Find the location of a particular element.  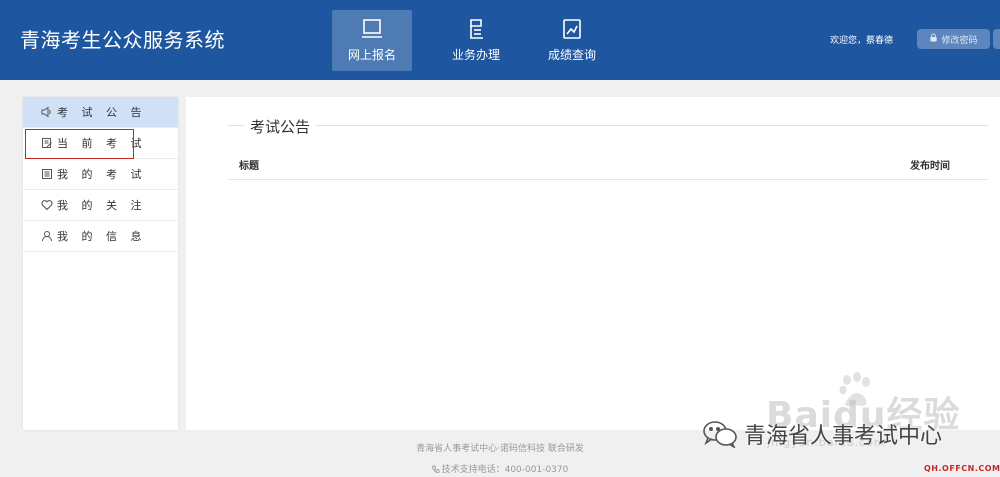

sidebar-item-my-exams: 我 的 考 试 is located at coordinates (100, 174).